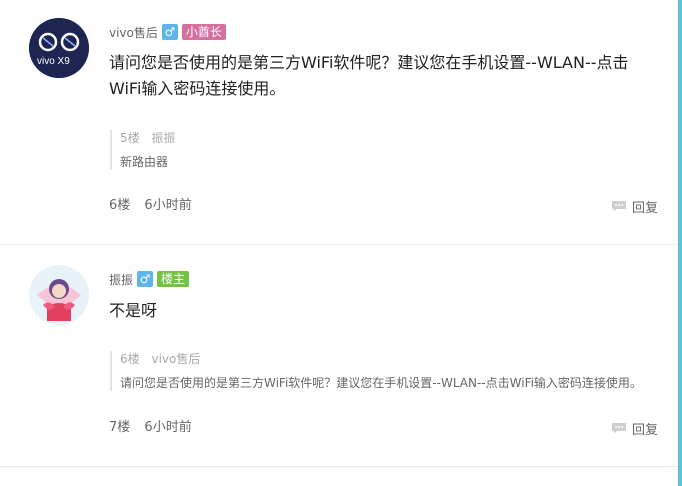 This screenshot has height=486, width=682. I want to click on avatar-text: vivo X9, so click(53, 61).